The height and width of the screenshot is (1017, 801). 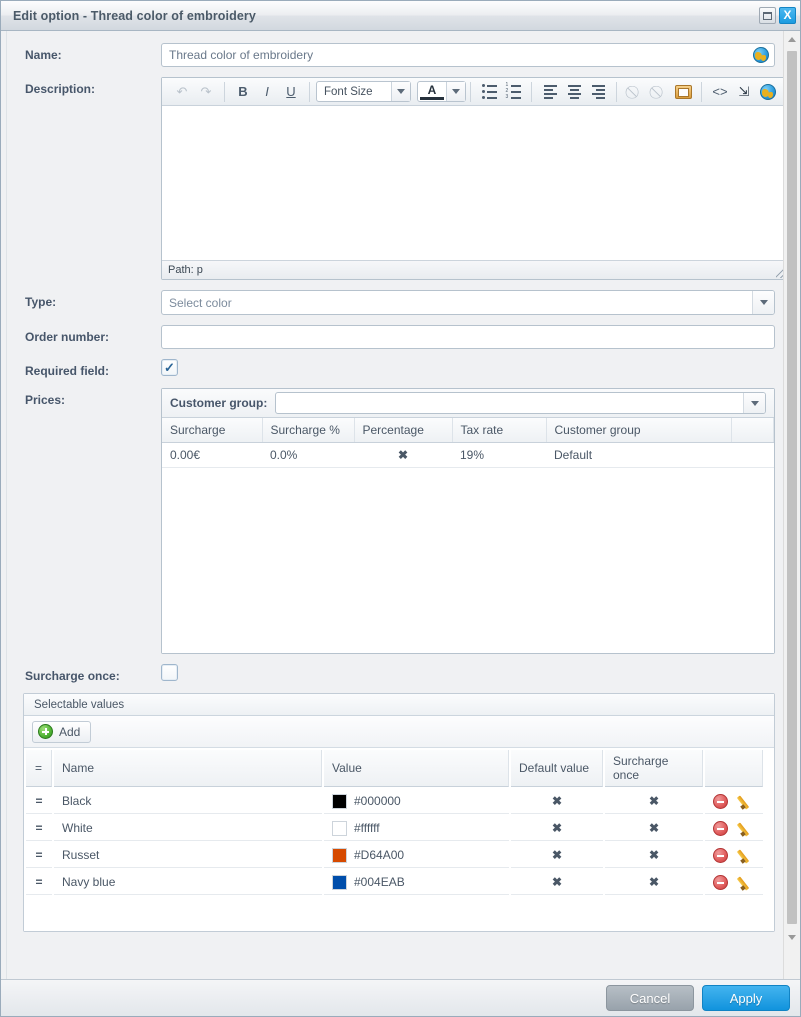 I want to click on type-label: Type:, so click(x=41, y=302).